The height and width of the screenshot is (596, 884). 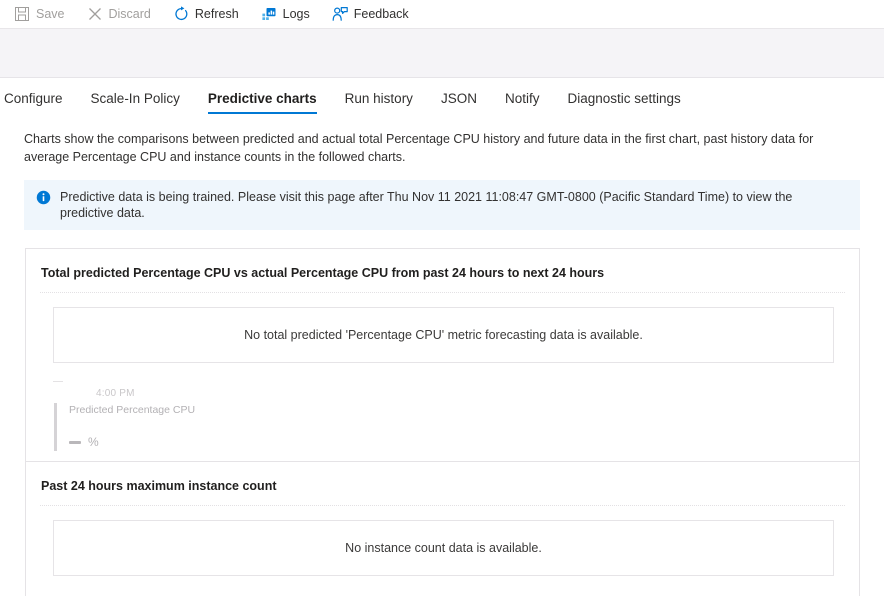 I want to click on no-data-overlay: No instance count data is available., so click(x=443, y=548).